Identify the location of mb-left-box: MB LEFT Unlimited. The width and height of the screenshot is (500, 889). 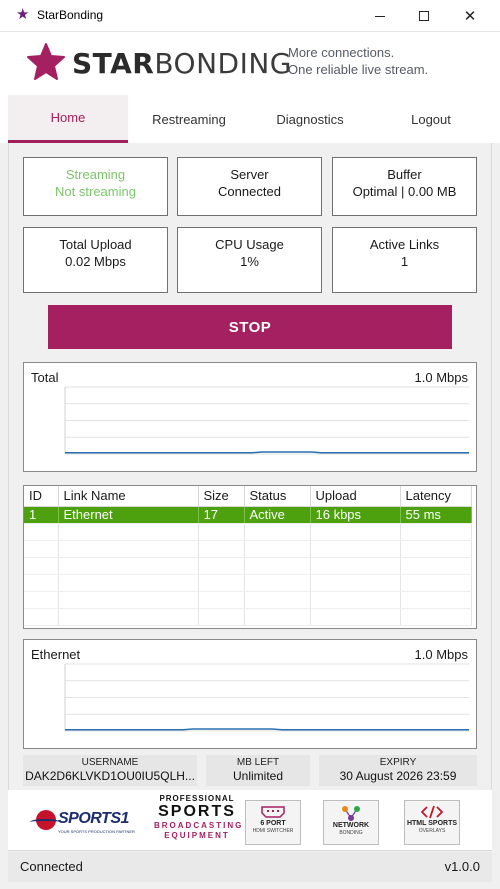
(258, 770).